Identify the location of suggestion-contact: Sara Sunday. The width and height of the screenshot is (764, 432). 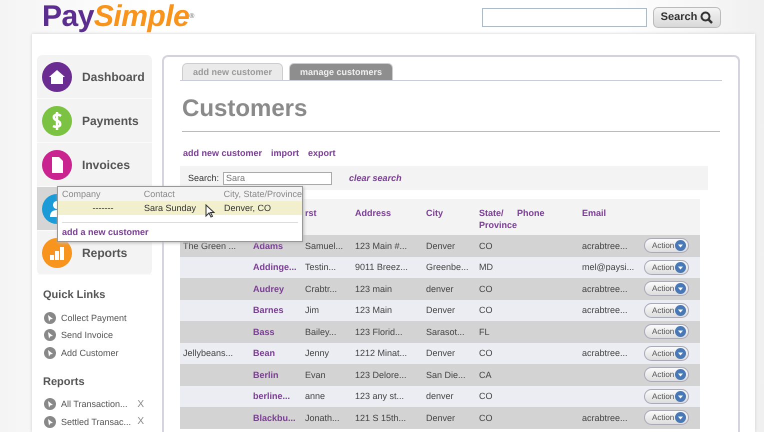
(171, 208).